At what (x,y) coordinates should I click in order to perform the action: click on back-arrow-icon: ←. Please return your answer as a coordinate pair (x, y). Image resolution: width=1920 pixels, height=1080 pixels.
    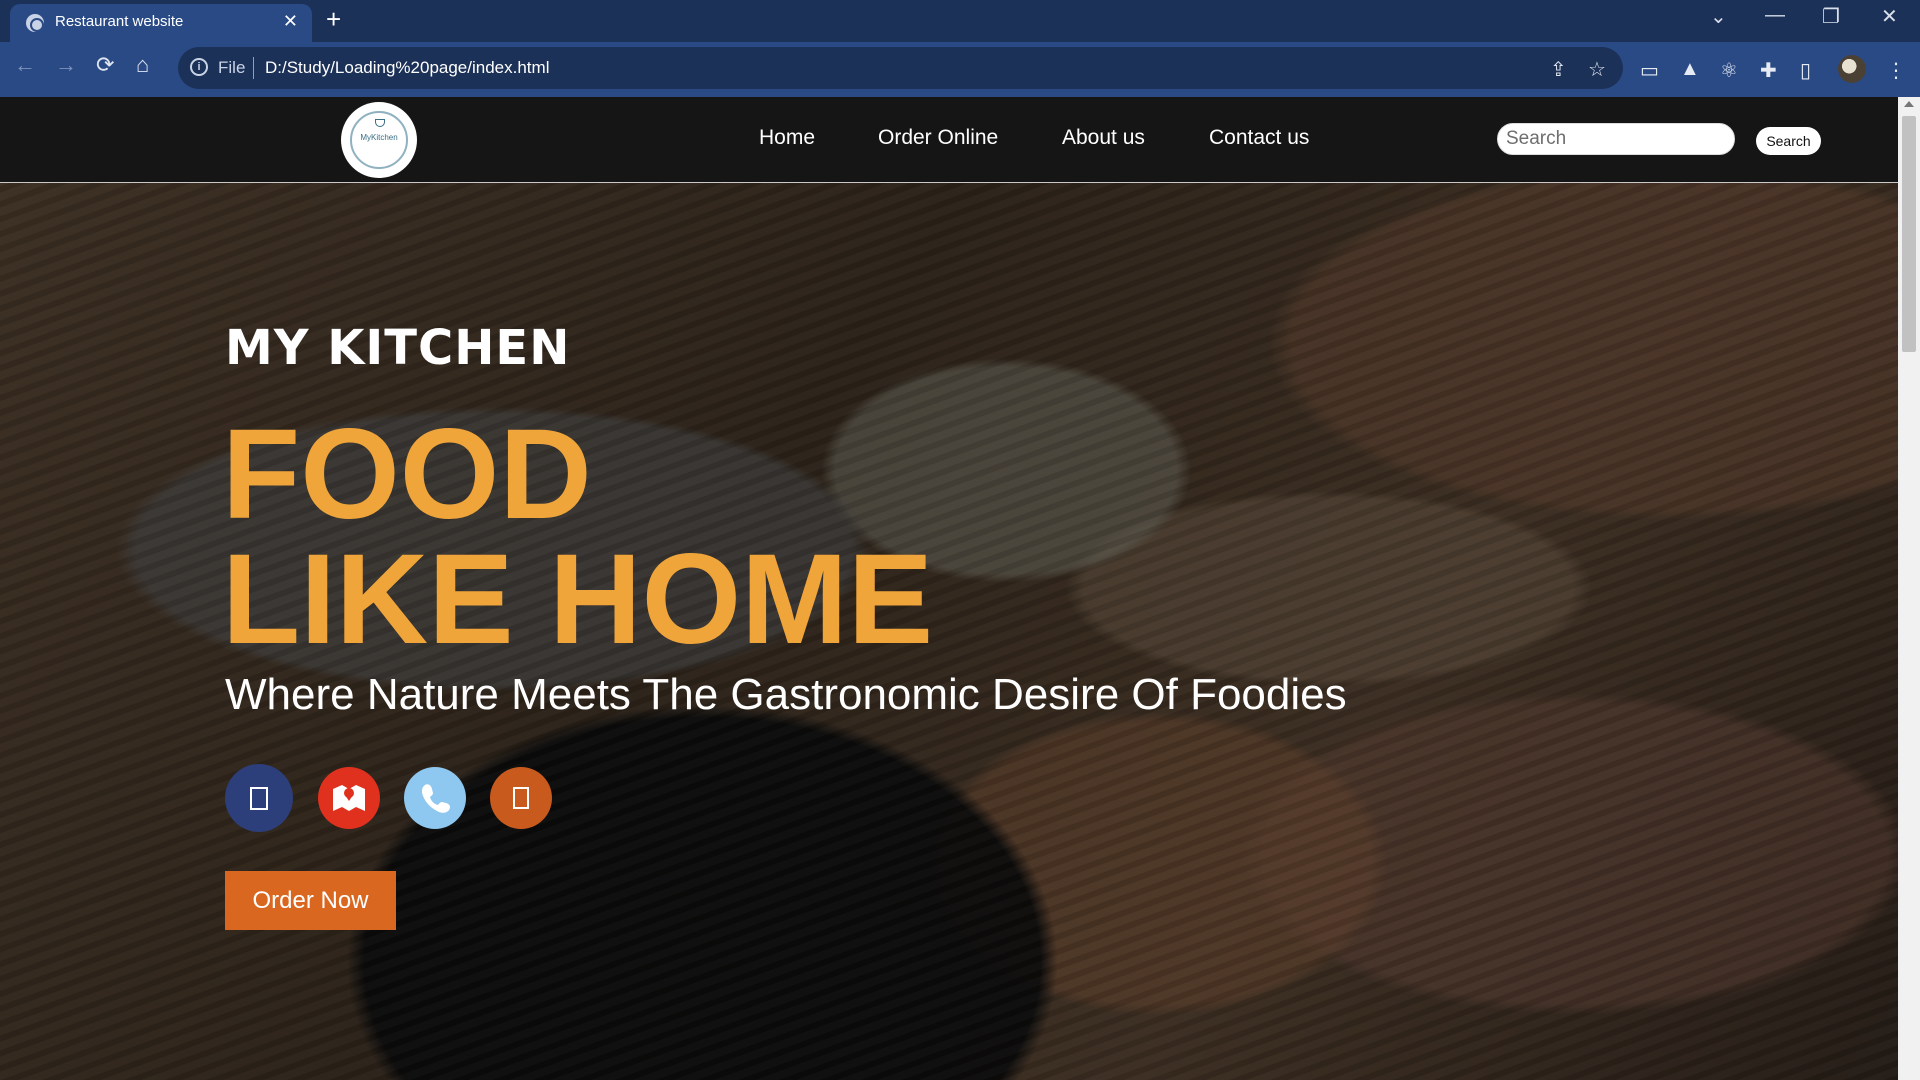
    Looking at the image, I should click on (25, 65).